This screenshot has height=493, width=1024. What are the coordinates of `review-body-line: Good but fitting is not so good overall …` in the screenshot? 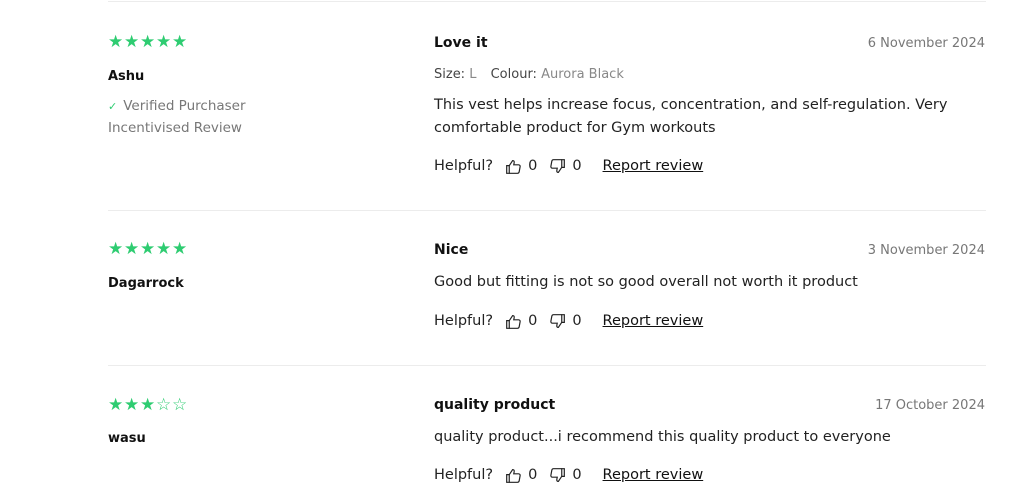 It's located at (646, 282).